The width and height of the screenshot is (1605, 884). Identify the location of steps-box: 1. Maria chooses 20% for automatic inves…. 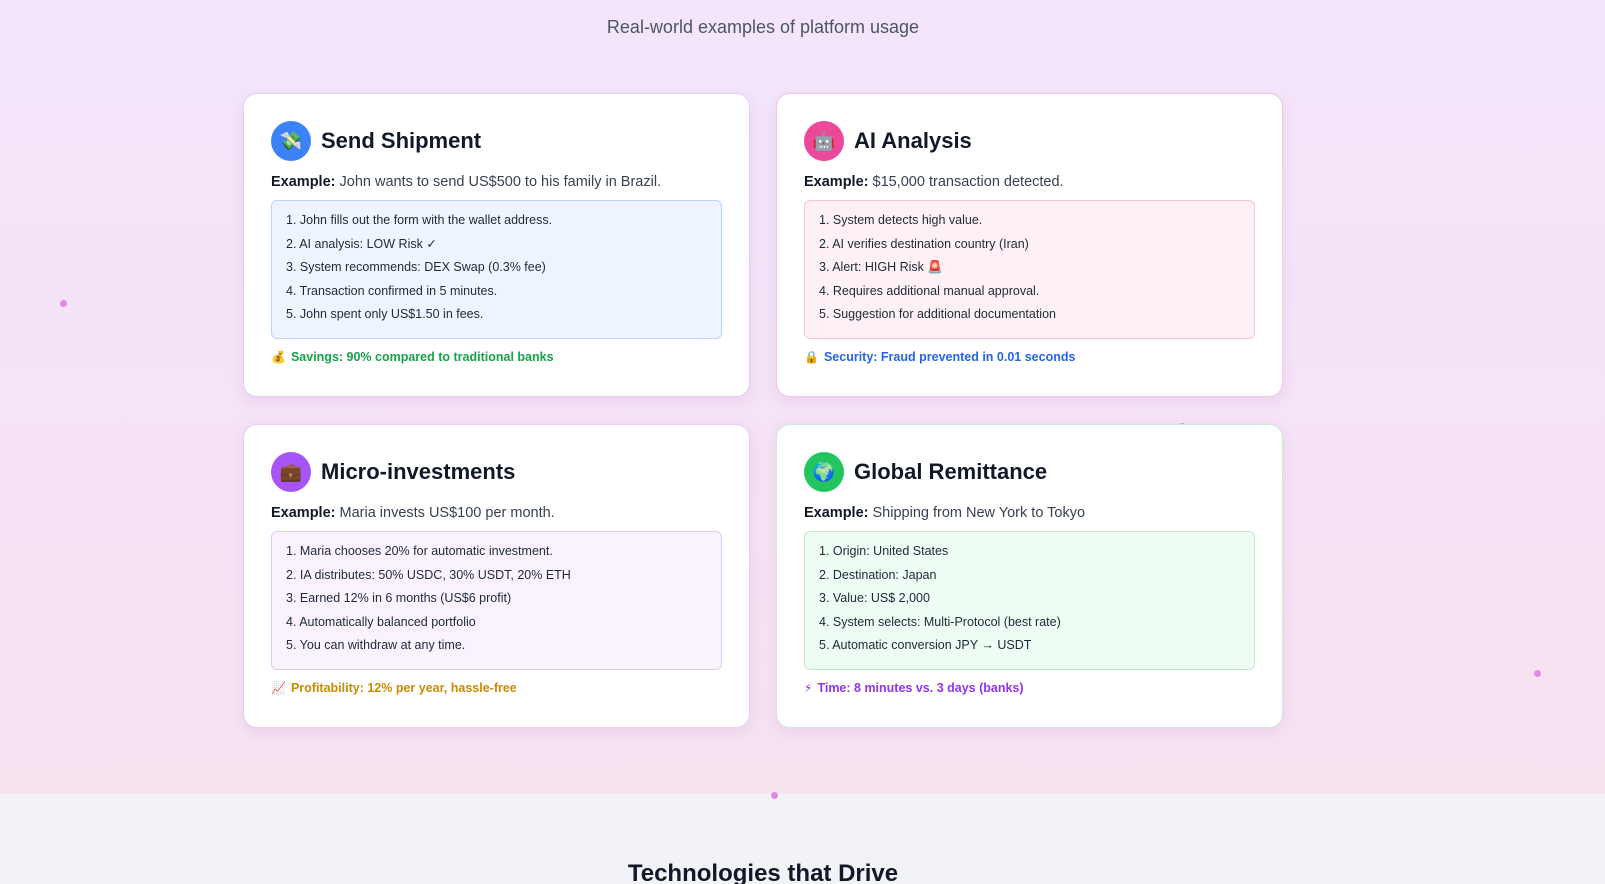
(496, 600).